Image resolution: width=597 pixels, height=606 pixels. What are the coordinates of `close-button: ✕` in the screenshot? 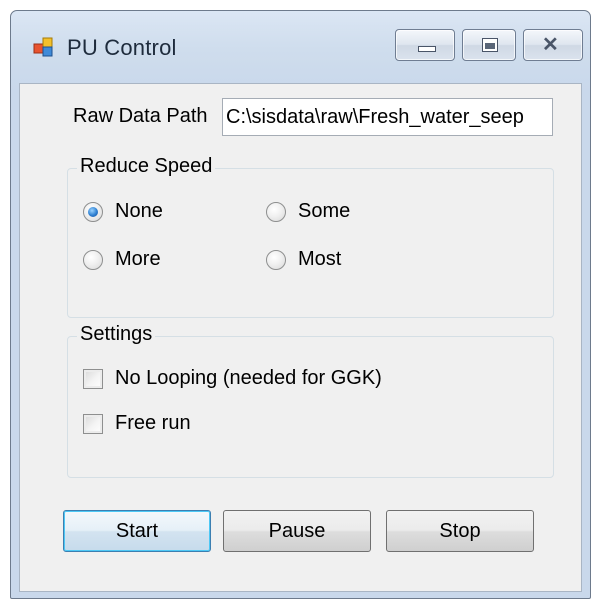 It's located at (553, 45).